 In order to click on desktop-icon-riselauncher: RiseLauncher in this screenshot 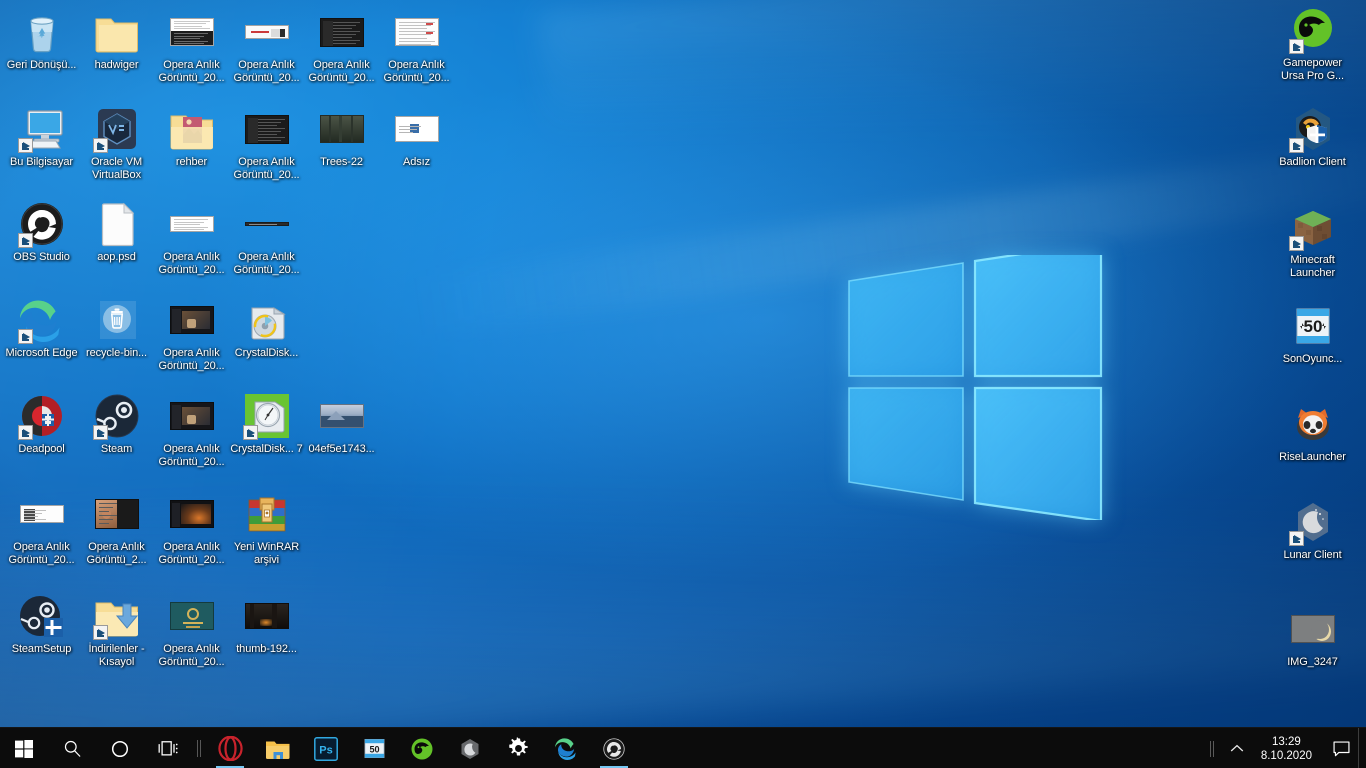, I will do `click(1312, 432)`.